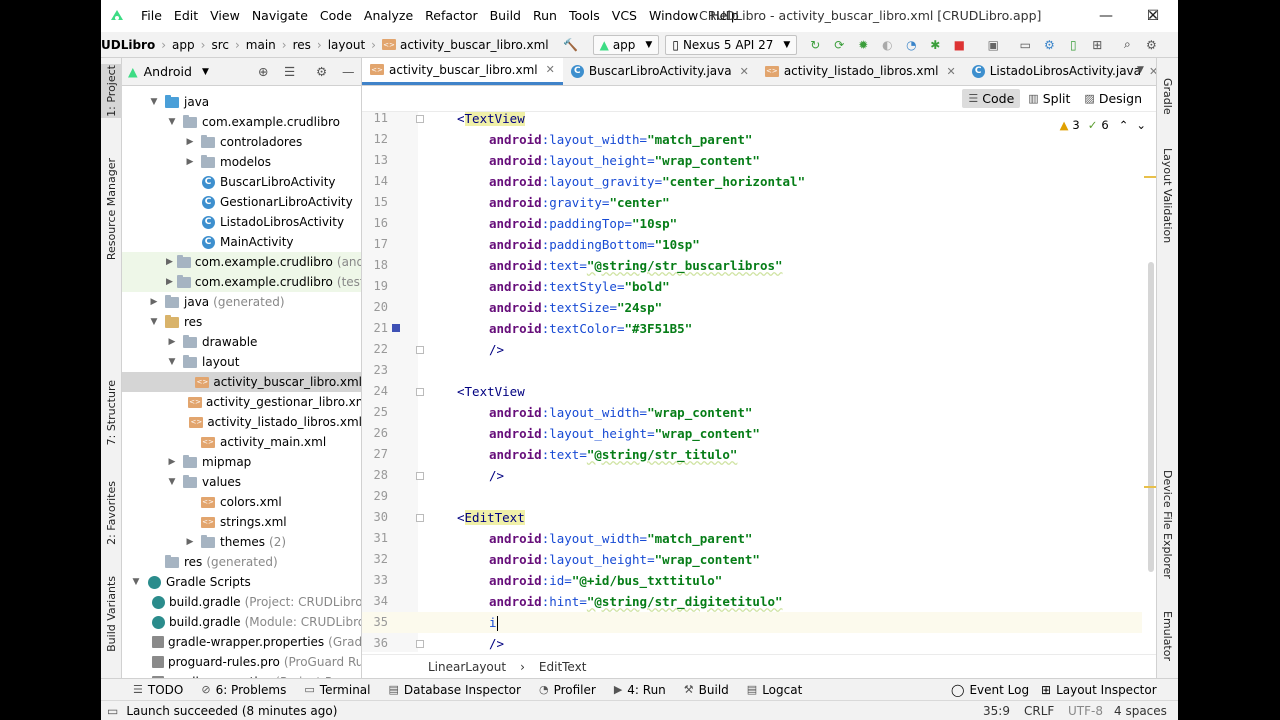 The width and height of the screenshot is (1280, 720). What do you see at coordinates (455, 690) in the screenshot?
I see `tool-window-database-inspector: ▤ Database Inspector` at bounding box center [455, 690].